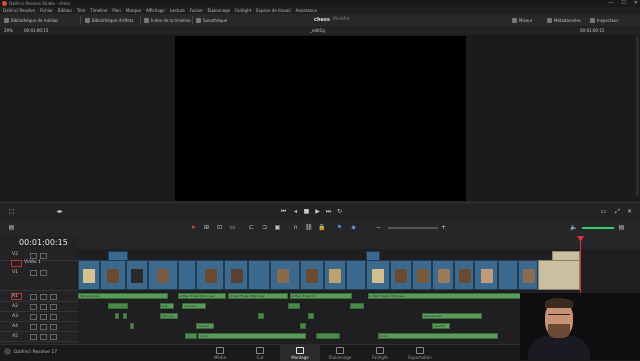 The width and height of the screenshot is (640, 361). Describe the element at coordinates (295, 211) in the screenshot. I see `step-back-icon: ◂` at that location.